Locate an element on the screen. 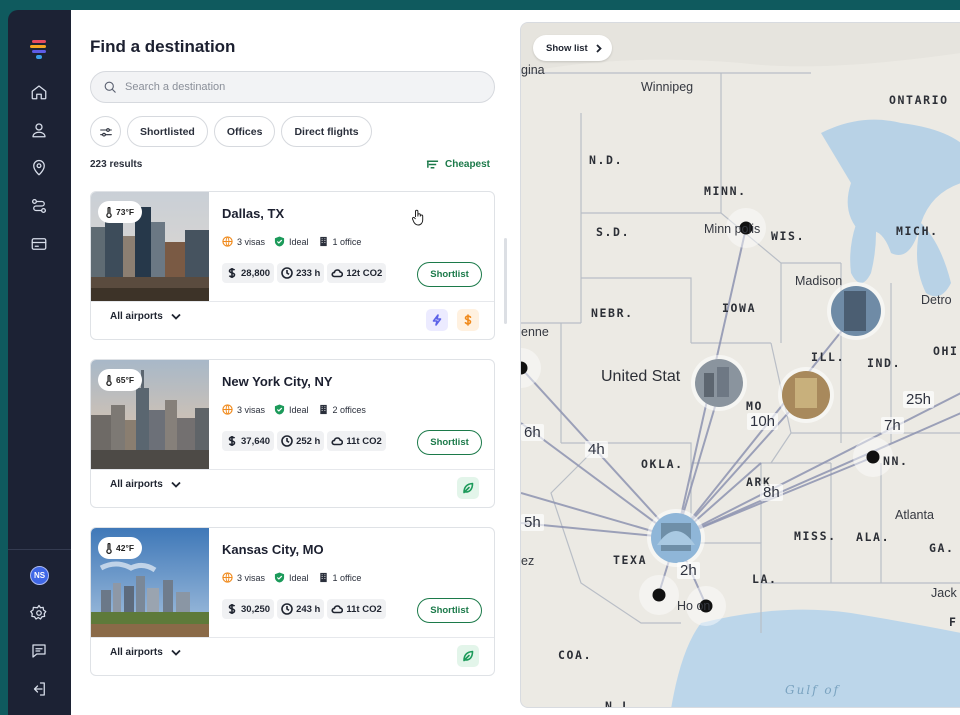  map-label-minneapolis: Minn polis is located at coordinates (732, 229).